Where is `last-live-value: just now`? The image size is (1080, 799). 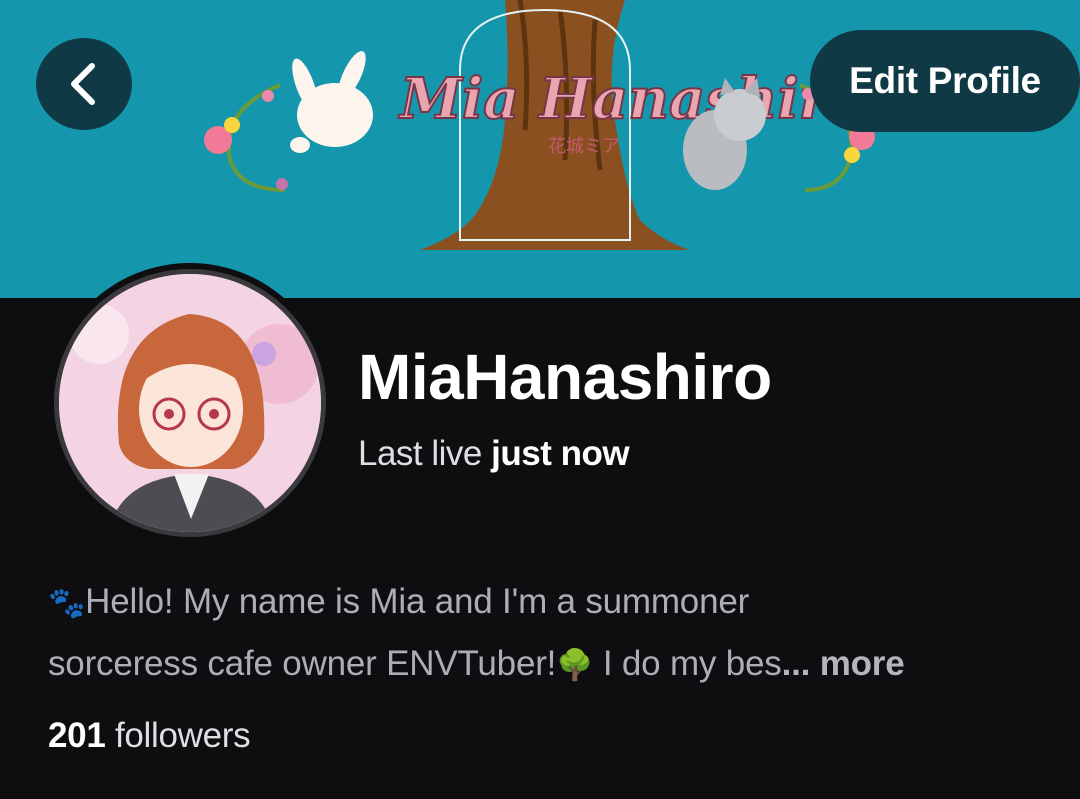
last-live-value: just now is located at coordinates (560, 453).